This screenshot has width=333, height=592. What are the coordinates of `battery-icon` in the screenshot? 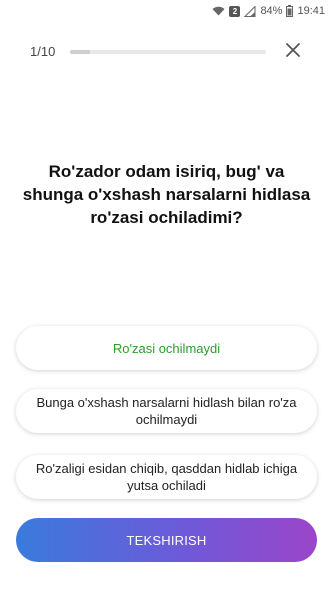 It's located at (290, 11).